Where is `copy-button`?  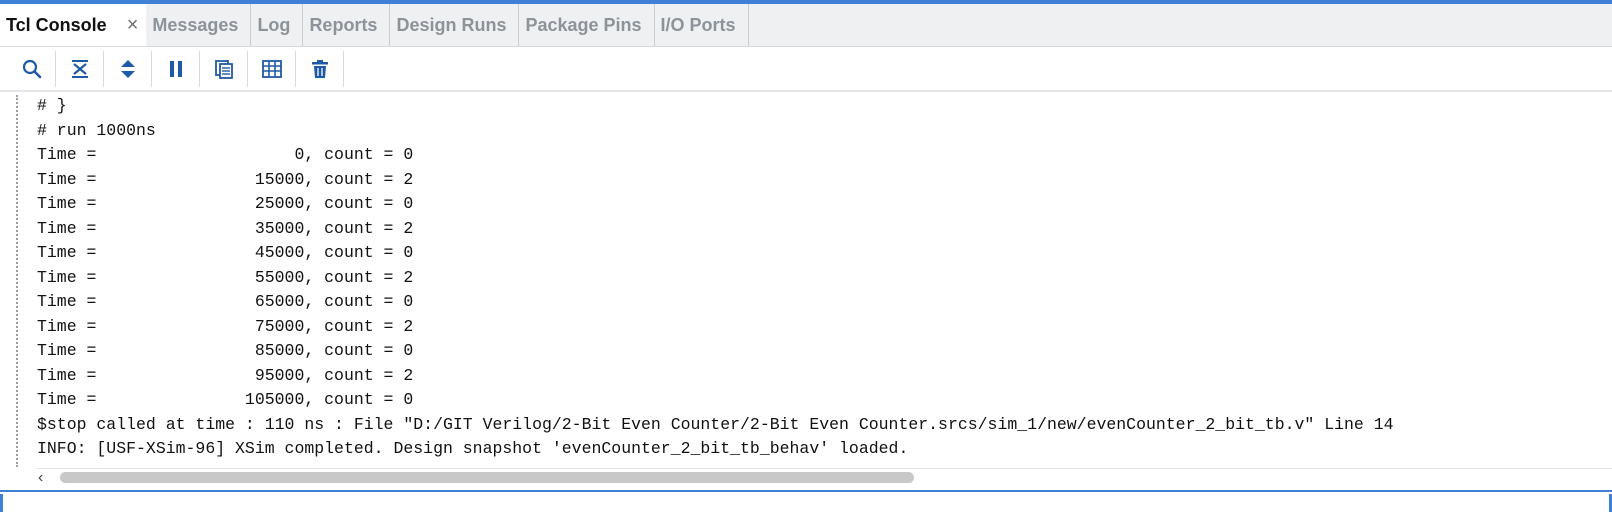 copy-button is located at coordinates (224, 69).